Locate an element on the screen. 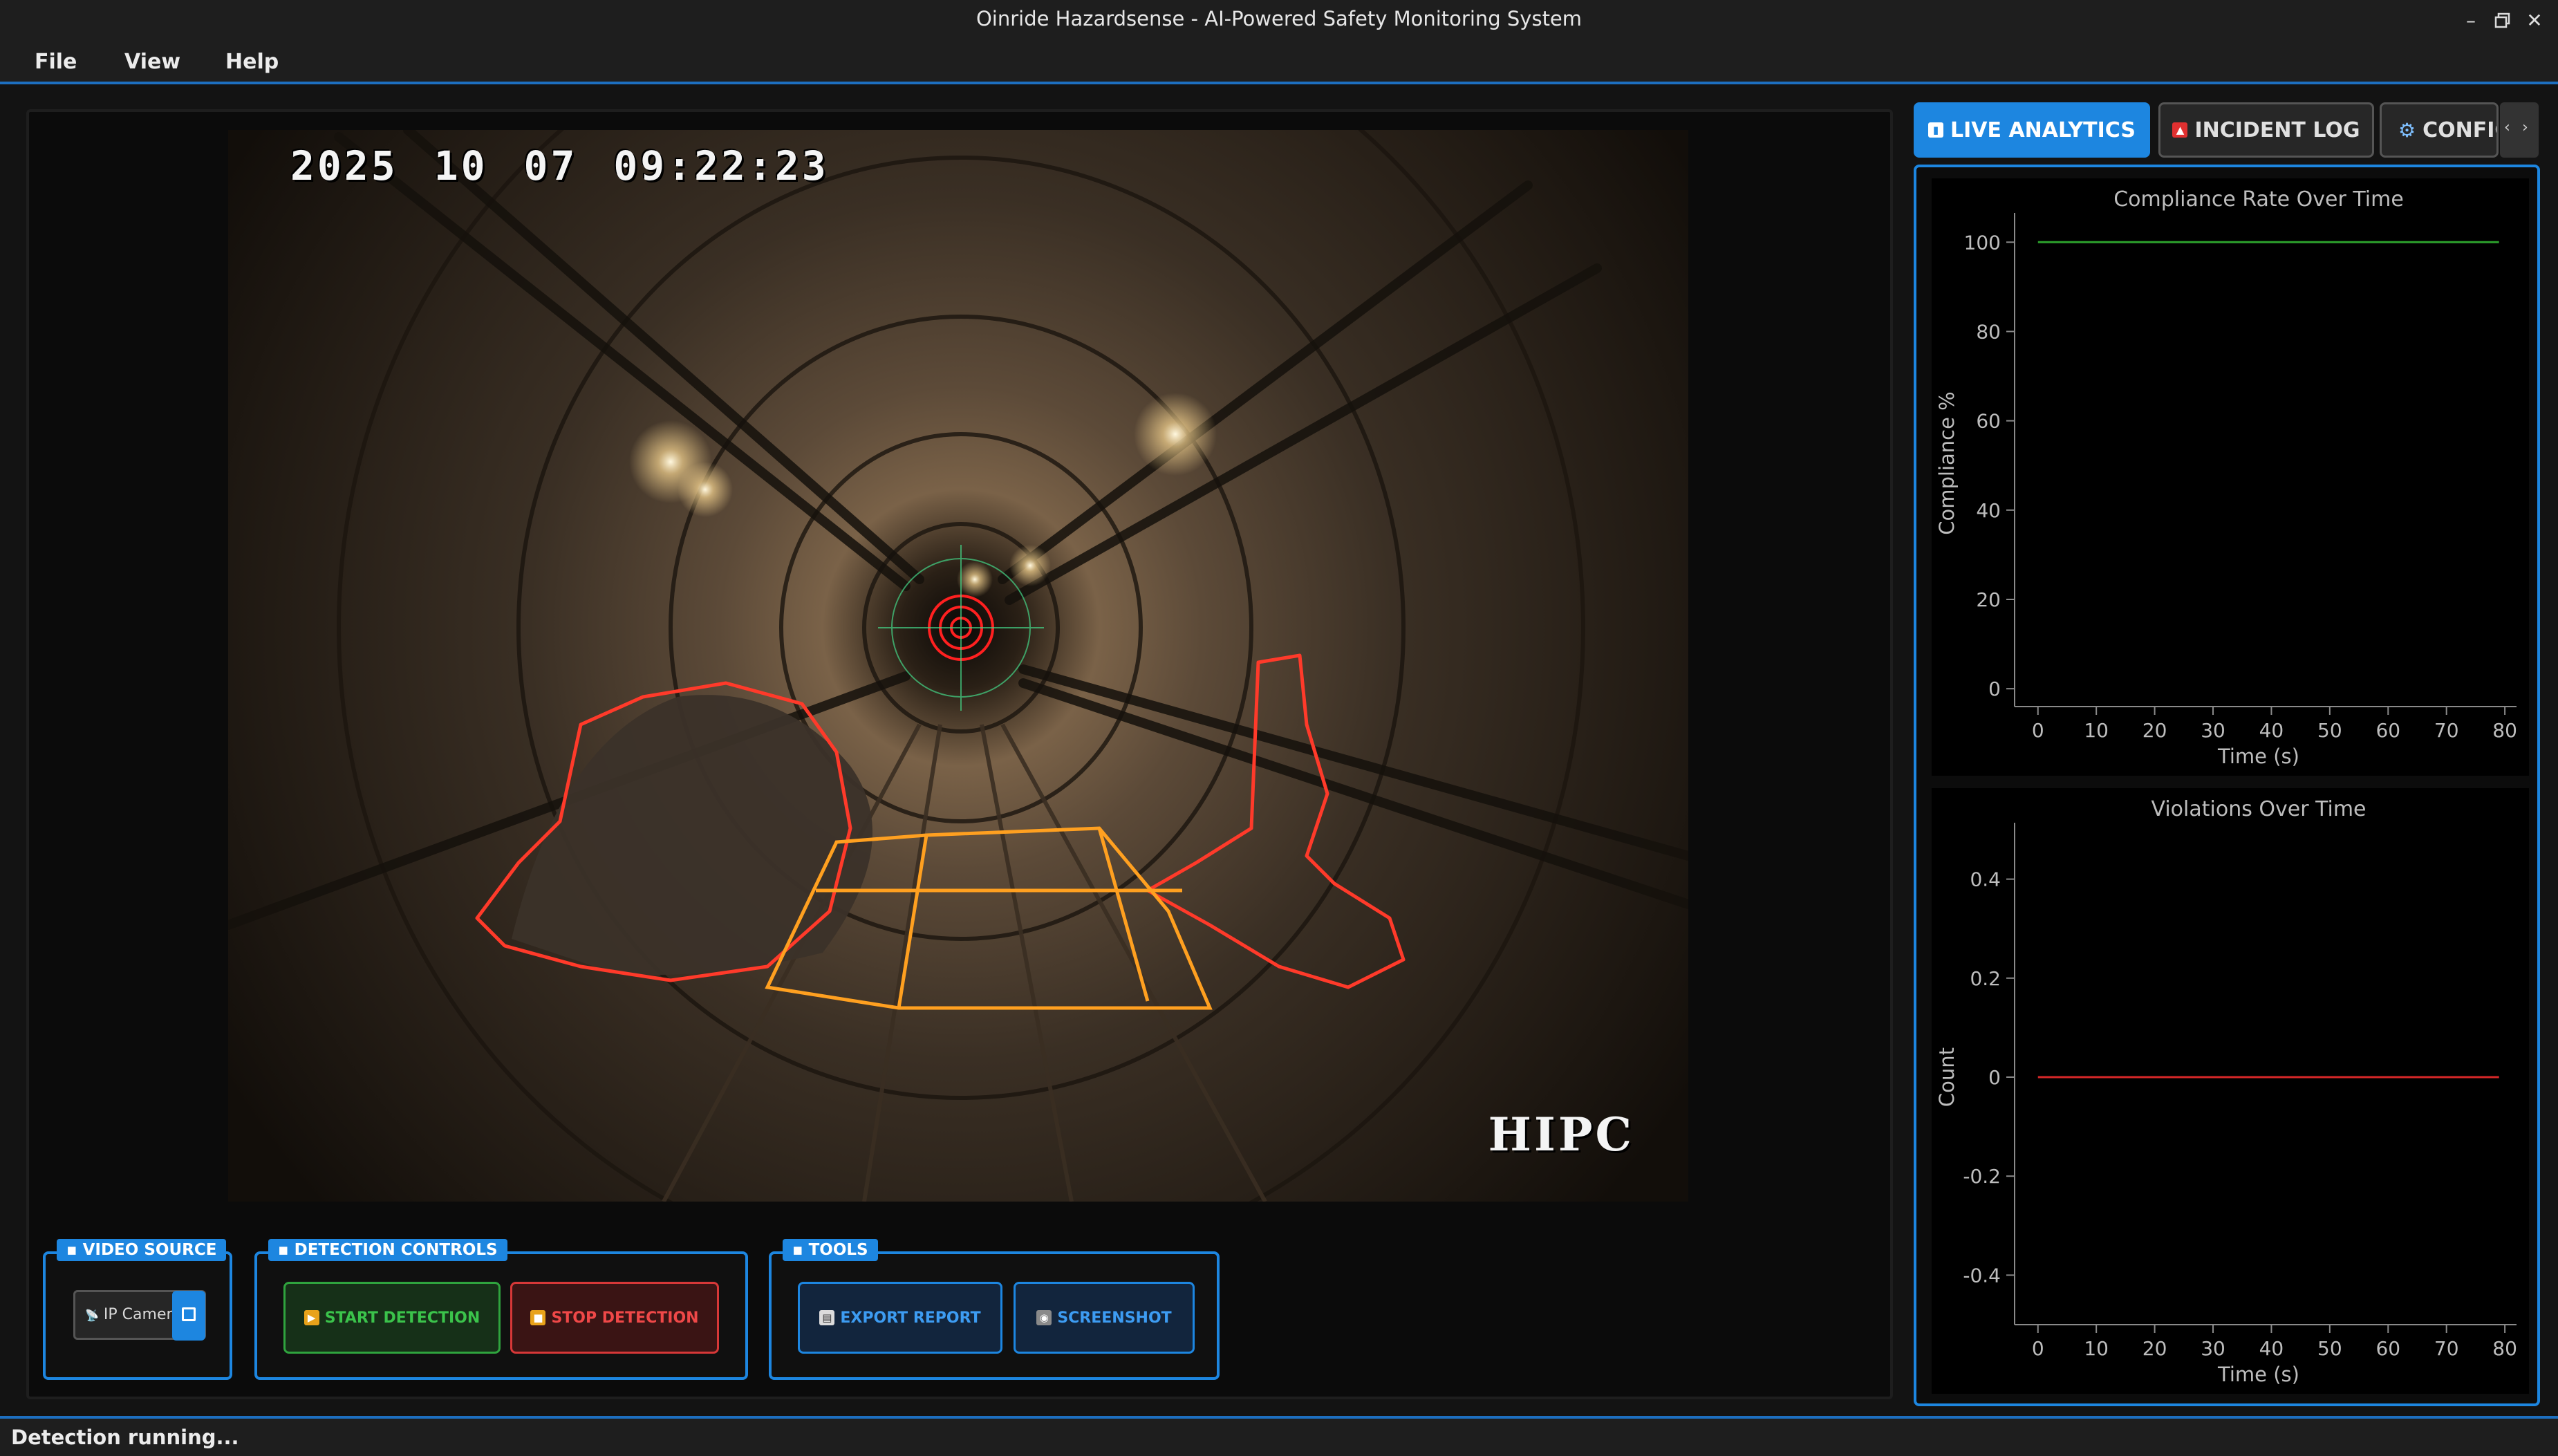  combo-dropdown-icon is located at coordinates (188, 1316).